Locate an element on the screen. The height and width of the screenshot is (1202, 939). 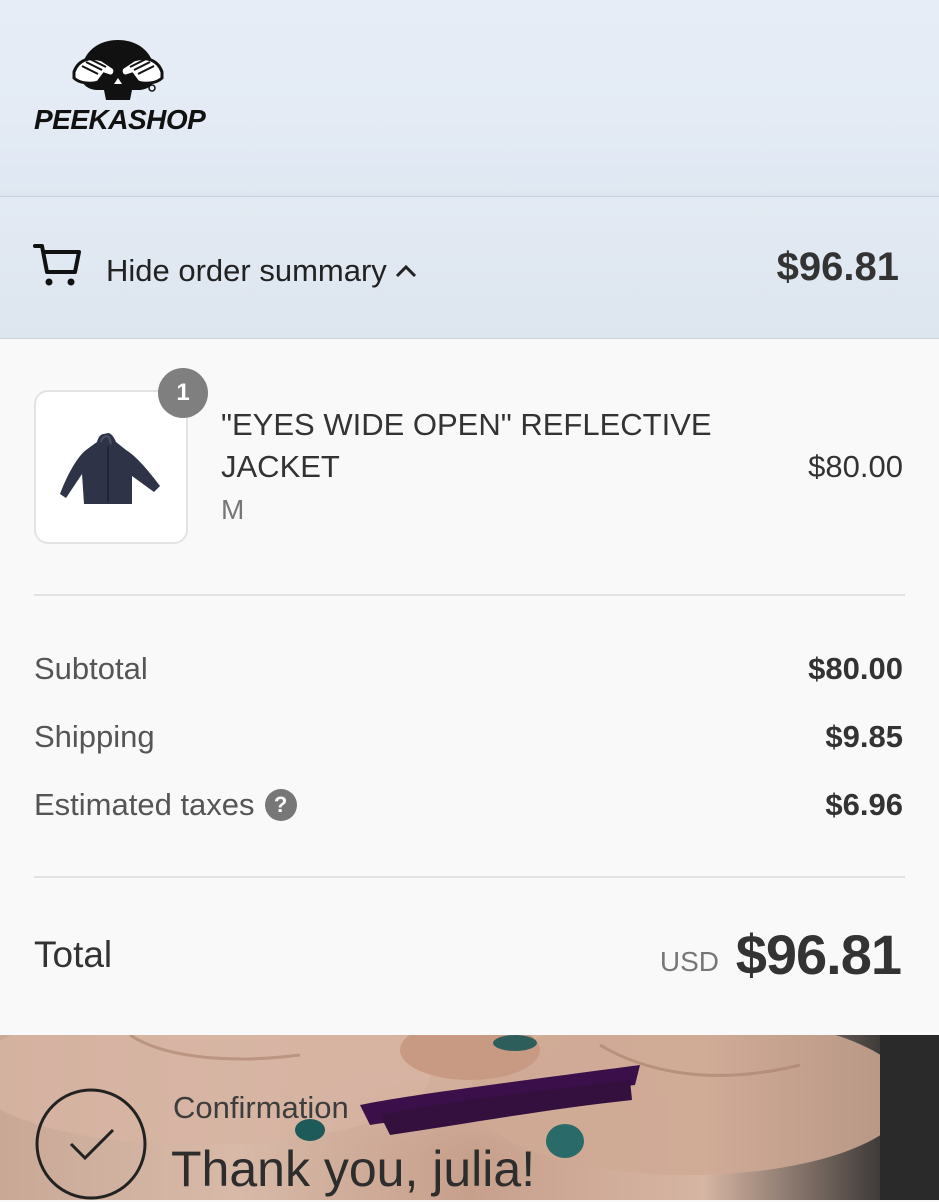
quantity-badge: 1 is located at coordinates (183, 393).